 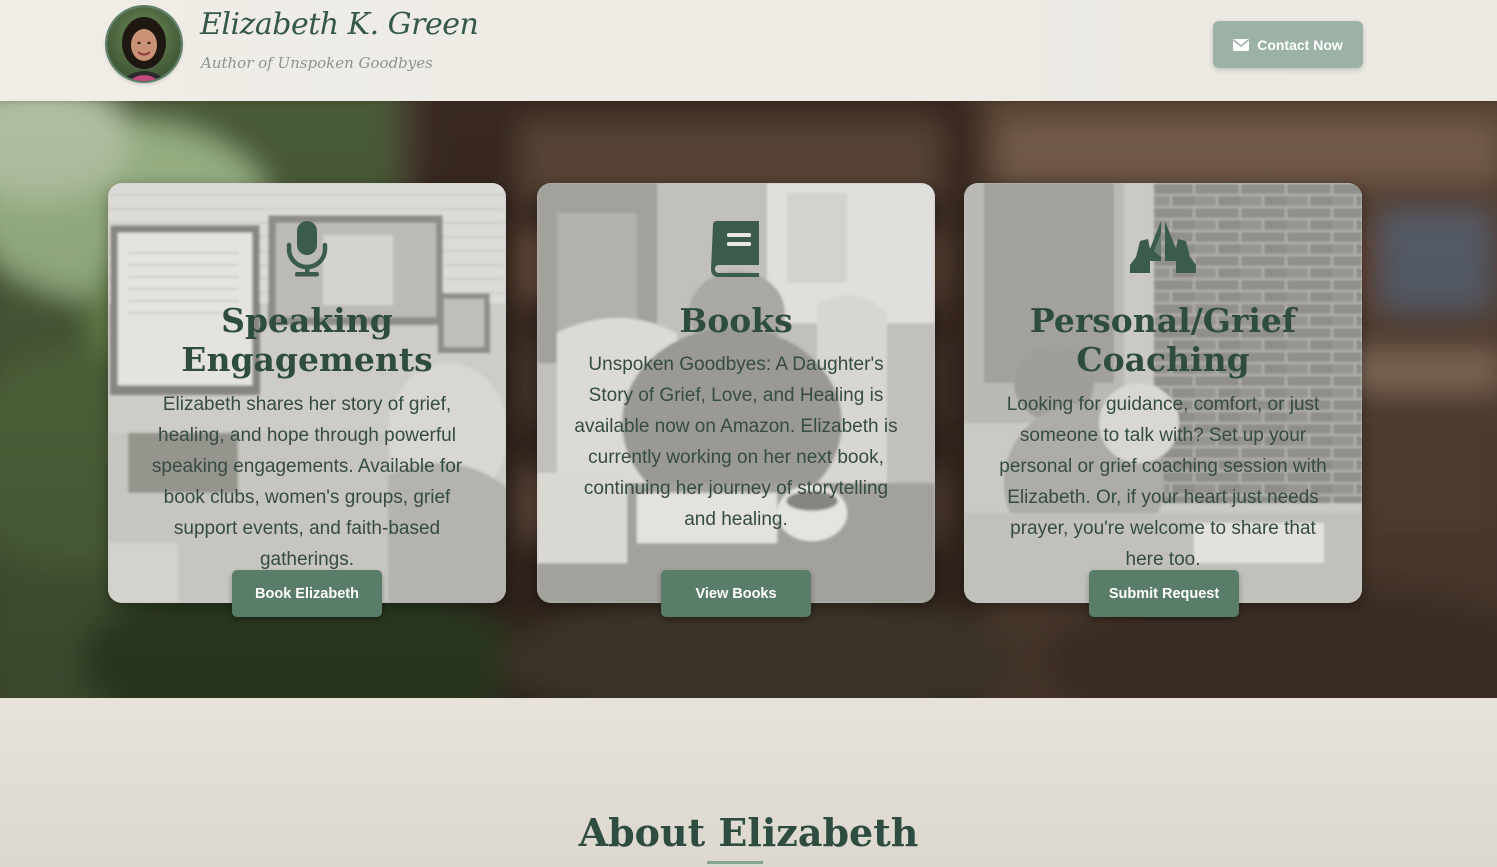 What do you see at coordinates (1164, 593) in the screenshot?
I see `submit-request-button: Submit Request` at bounding box center [1164, 593].